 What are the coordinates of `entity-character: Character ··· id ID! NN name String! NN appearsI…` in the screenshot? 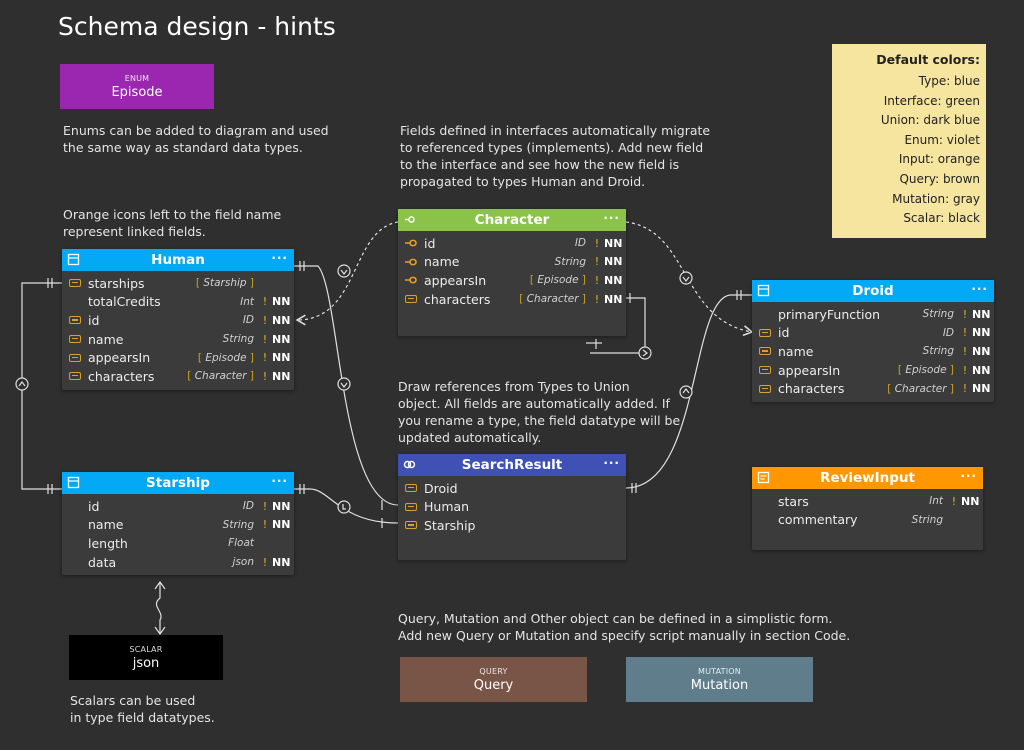 It's located at (512, 272).